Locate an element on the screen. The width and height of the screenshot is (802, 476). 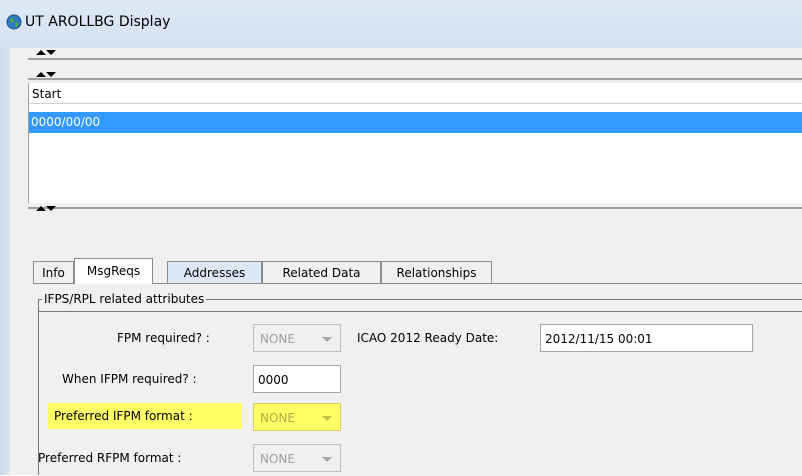
tab-msgreqs: MsgReqs is located at coordinates (113, 271).